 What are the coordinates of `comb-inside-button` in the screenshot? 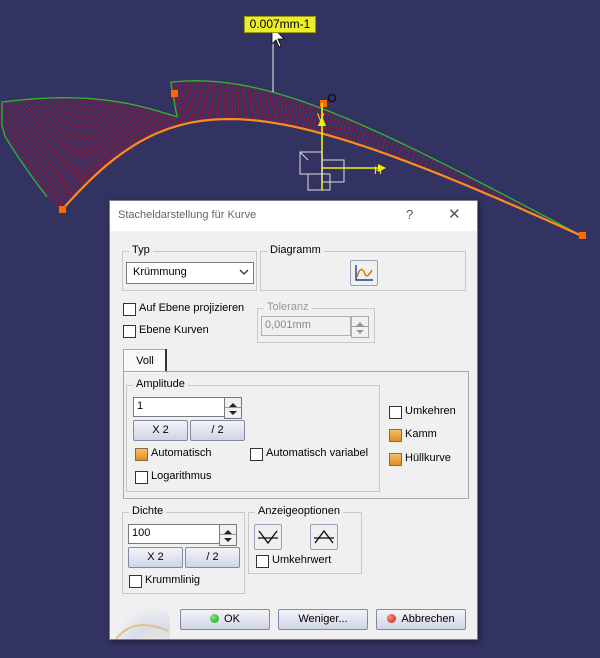 It's located at (268, 537).